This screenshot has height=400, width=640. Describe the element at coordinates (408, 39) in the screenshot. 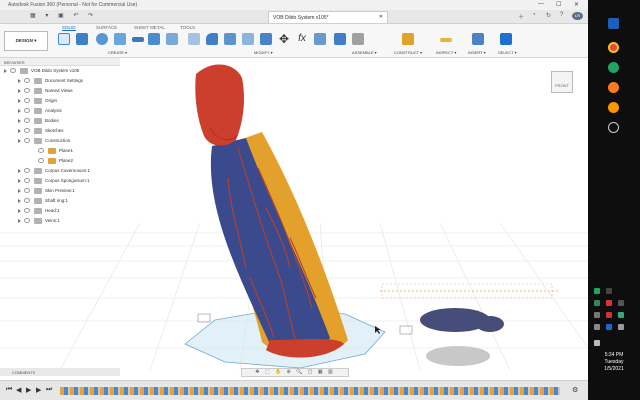

I see `offset-plane-icon` at that location.